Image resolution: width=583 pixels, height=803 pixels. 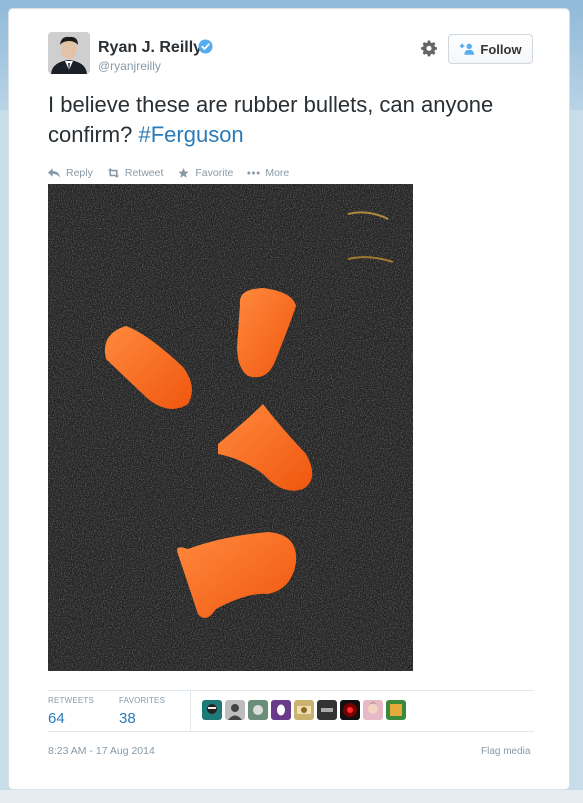 What do you see at coordinates (291, 731) in the screenshot?
I see `footer-divider` at bounding box center [291, 731].